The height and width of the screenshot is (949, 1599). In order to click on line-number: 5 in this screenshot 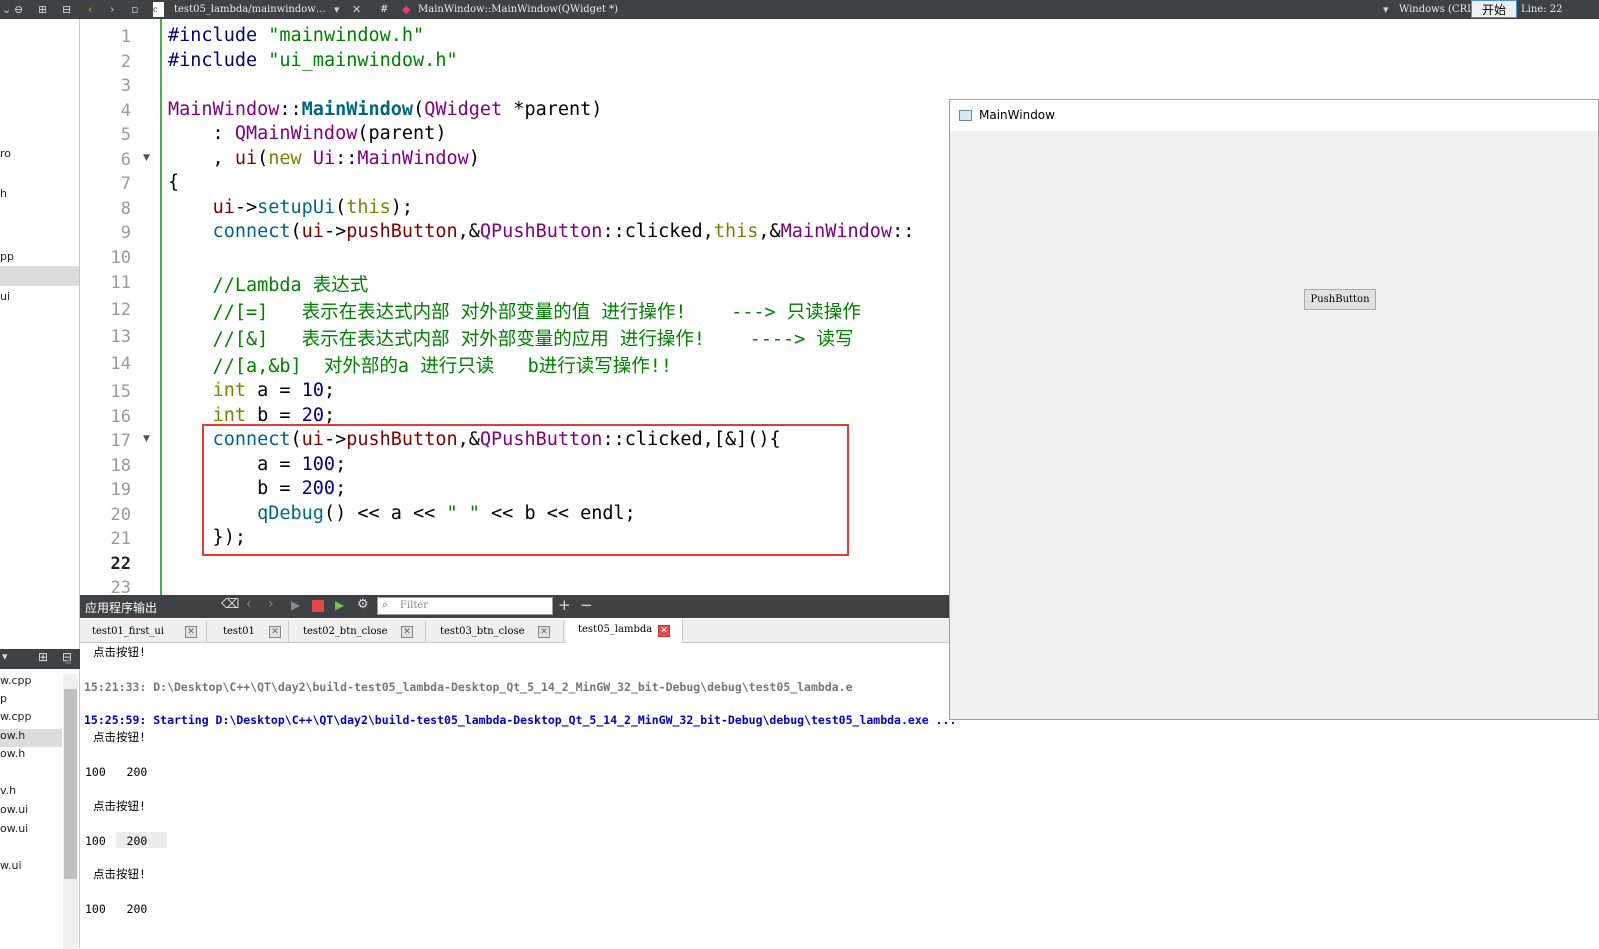, I will do `click(125, 135)`.